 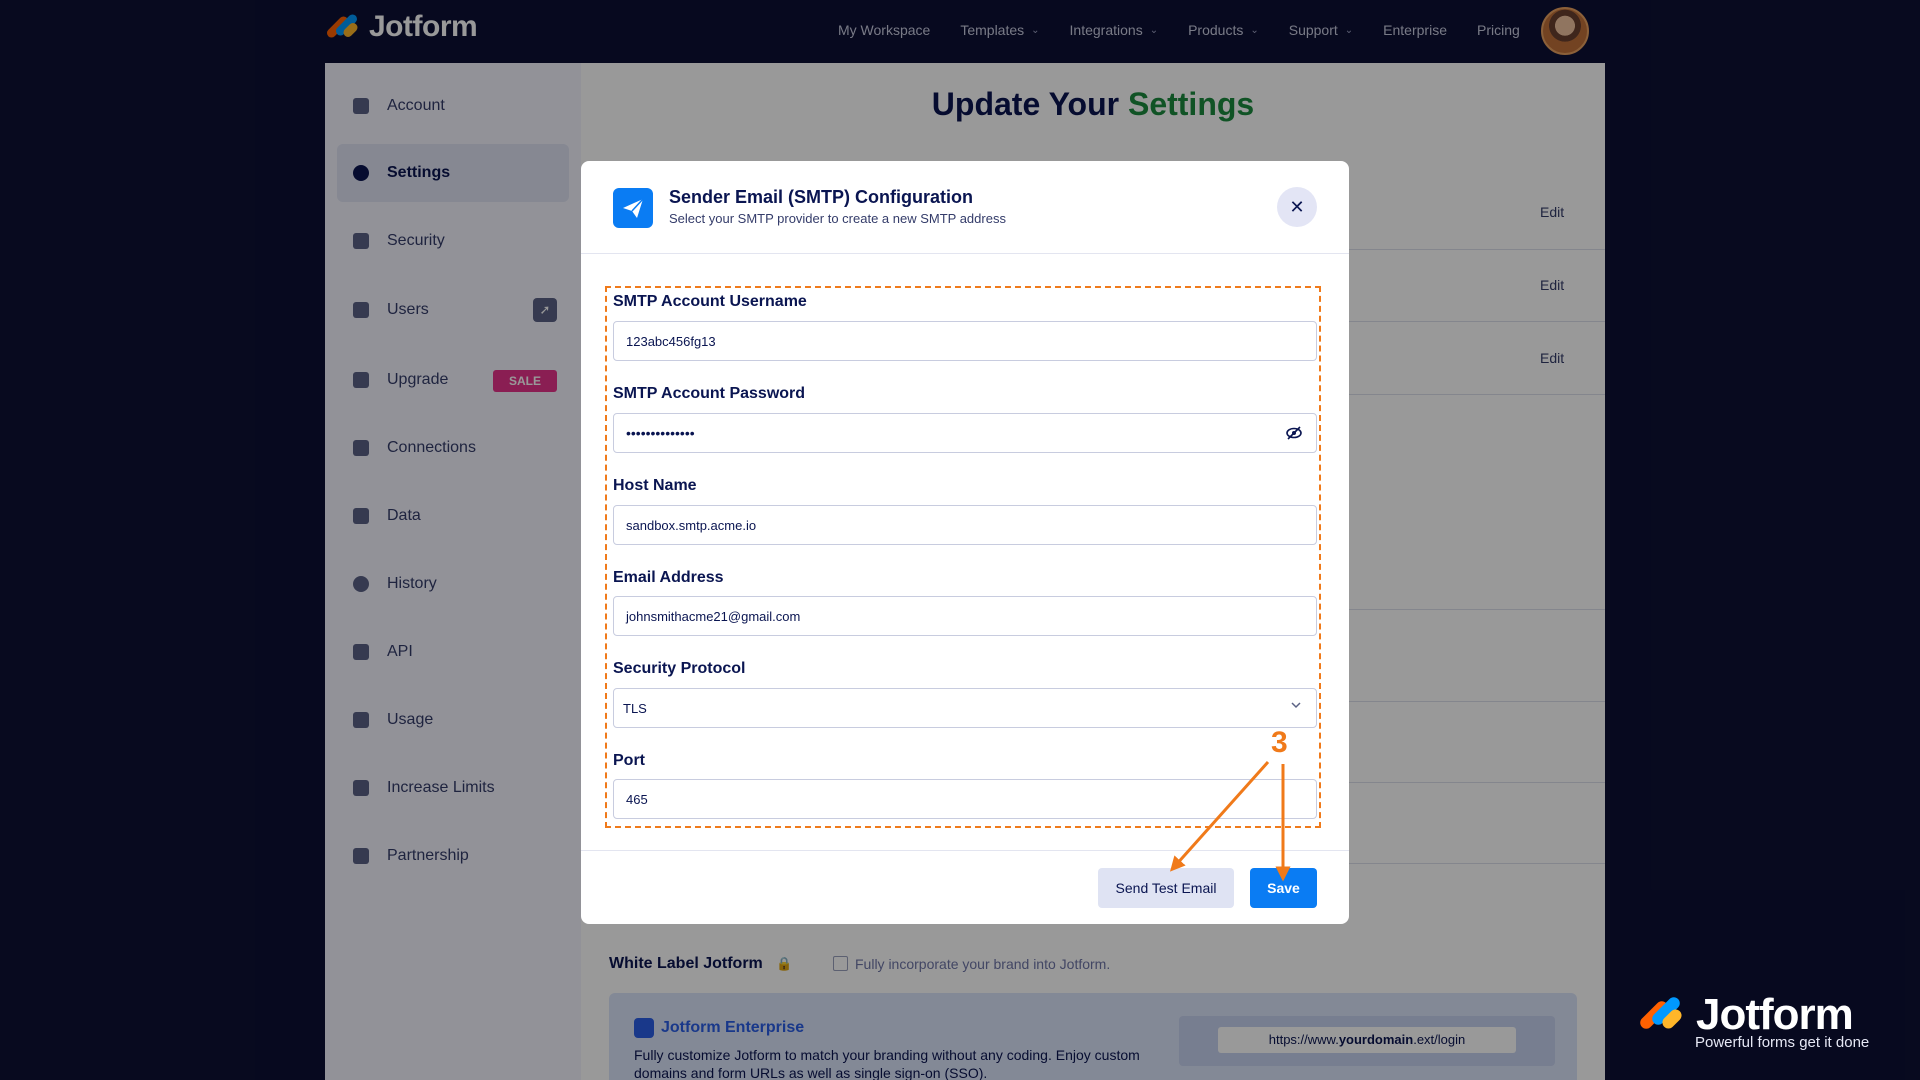 What do you see at coordinates (1662, 1015) in the screenshot?
I see `jotform-logo-icon` at bounding box center [1662, 1015].